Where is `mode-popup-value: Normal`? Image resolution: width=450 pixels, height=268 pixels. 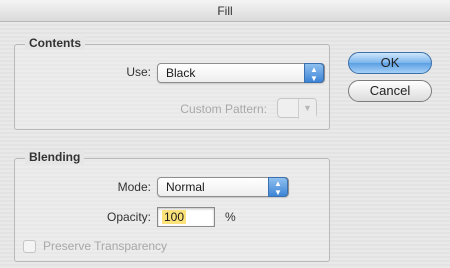 mode-popup-value: Normal is located at coordinates (185, 187).